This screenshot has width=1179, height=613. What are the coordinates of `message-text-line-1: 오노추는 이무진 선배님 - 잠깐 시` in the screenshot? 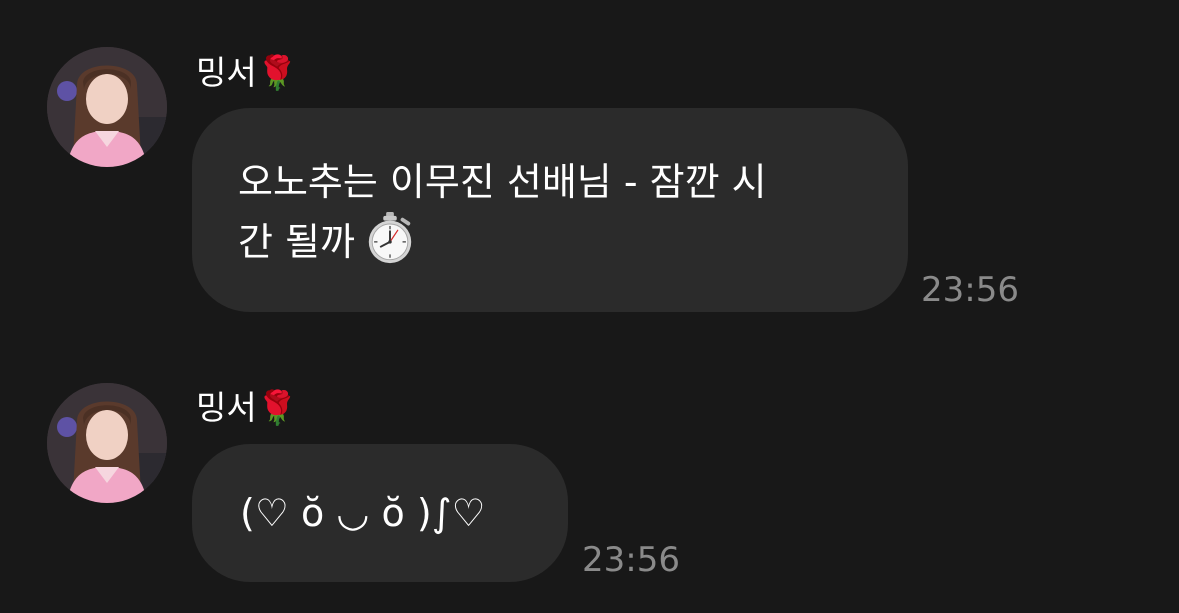 It's located at (502, 182).